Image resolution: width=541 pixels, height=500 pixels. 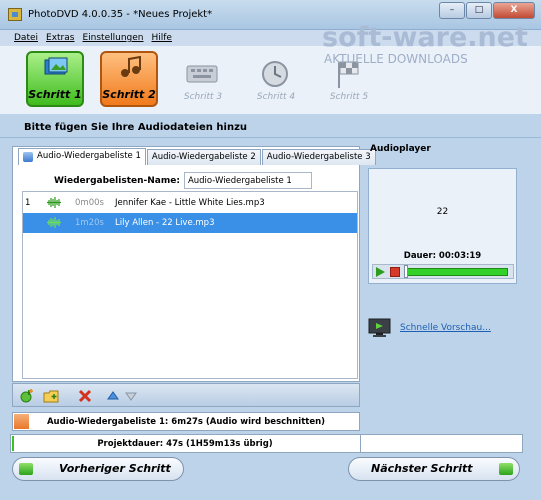 I want to click on close-button: X, so click(x=514, y=10).